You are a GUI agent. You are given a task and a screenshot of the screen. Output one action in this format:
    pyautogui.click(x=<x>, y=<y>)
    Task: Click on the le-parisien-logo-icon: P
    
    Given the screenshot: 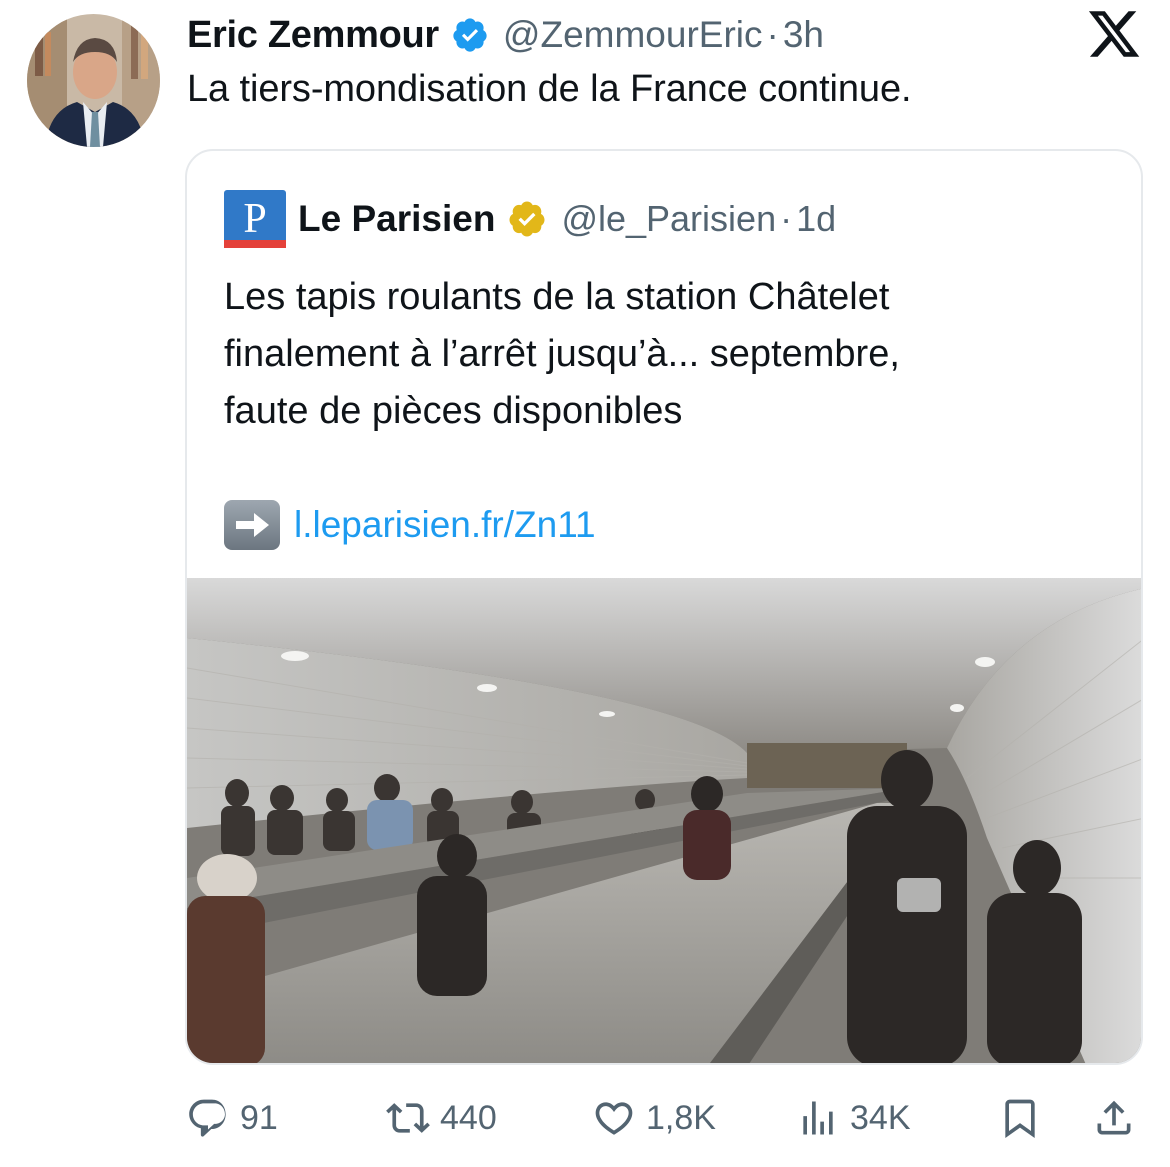 What is the action you would take?
    pyautogui.click(x=255, y=219)
    